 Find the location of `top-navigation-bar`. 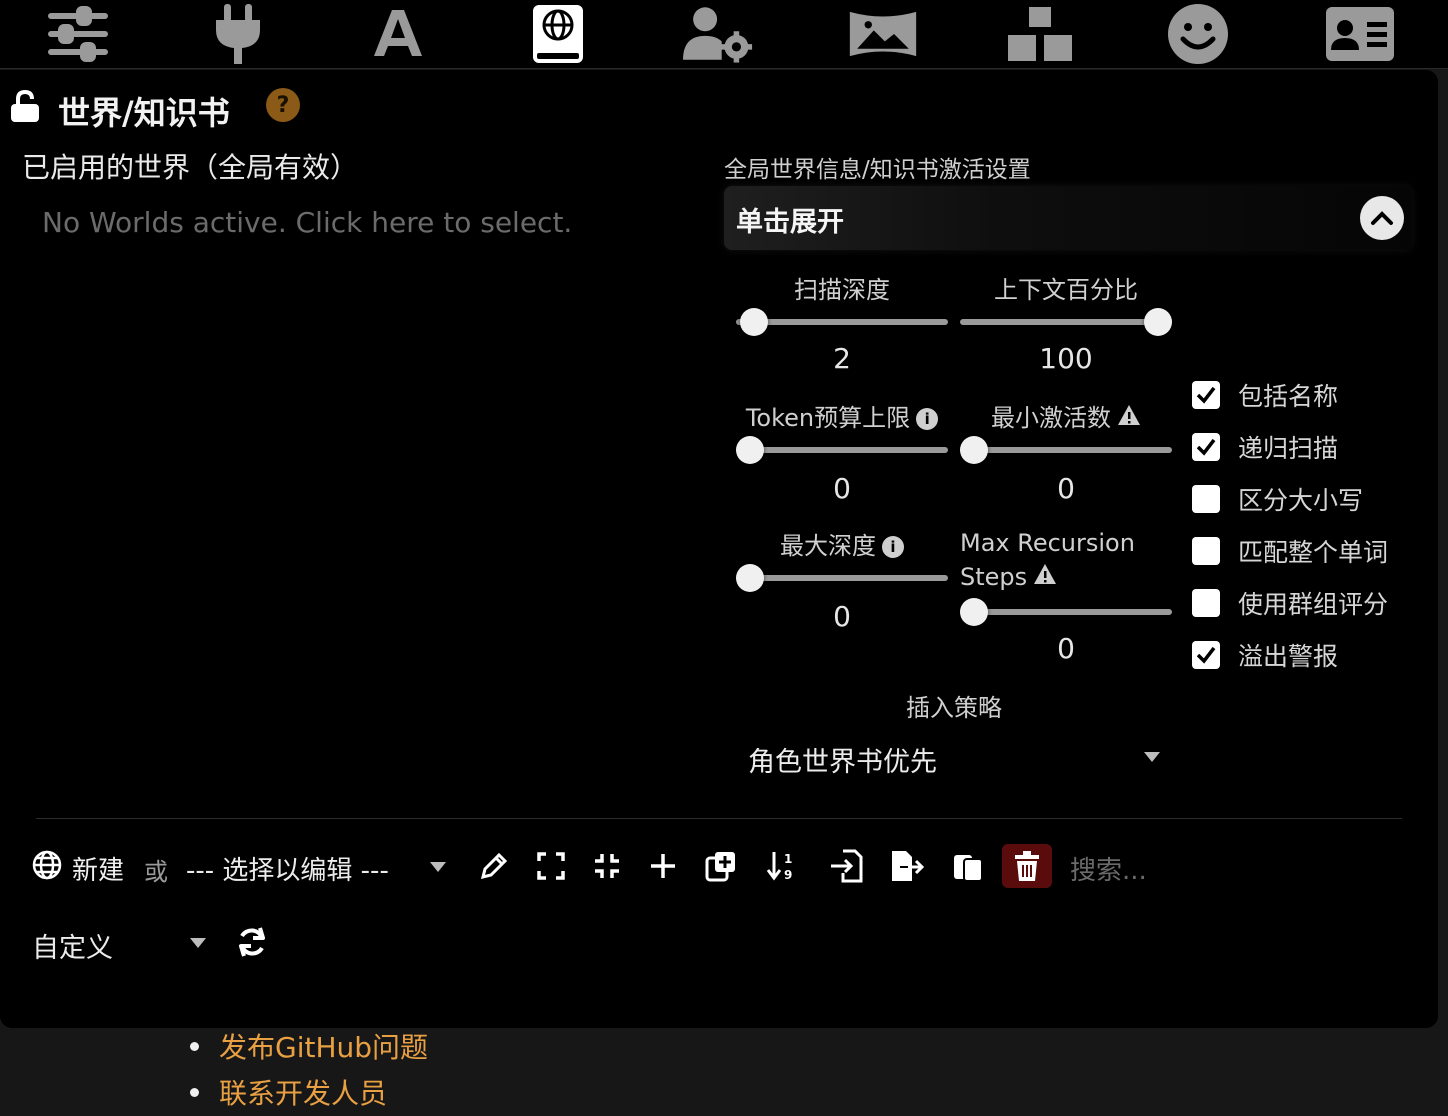

top-navigation-bar is located at coordinates (724, 34).